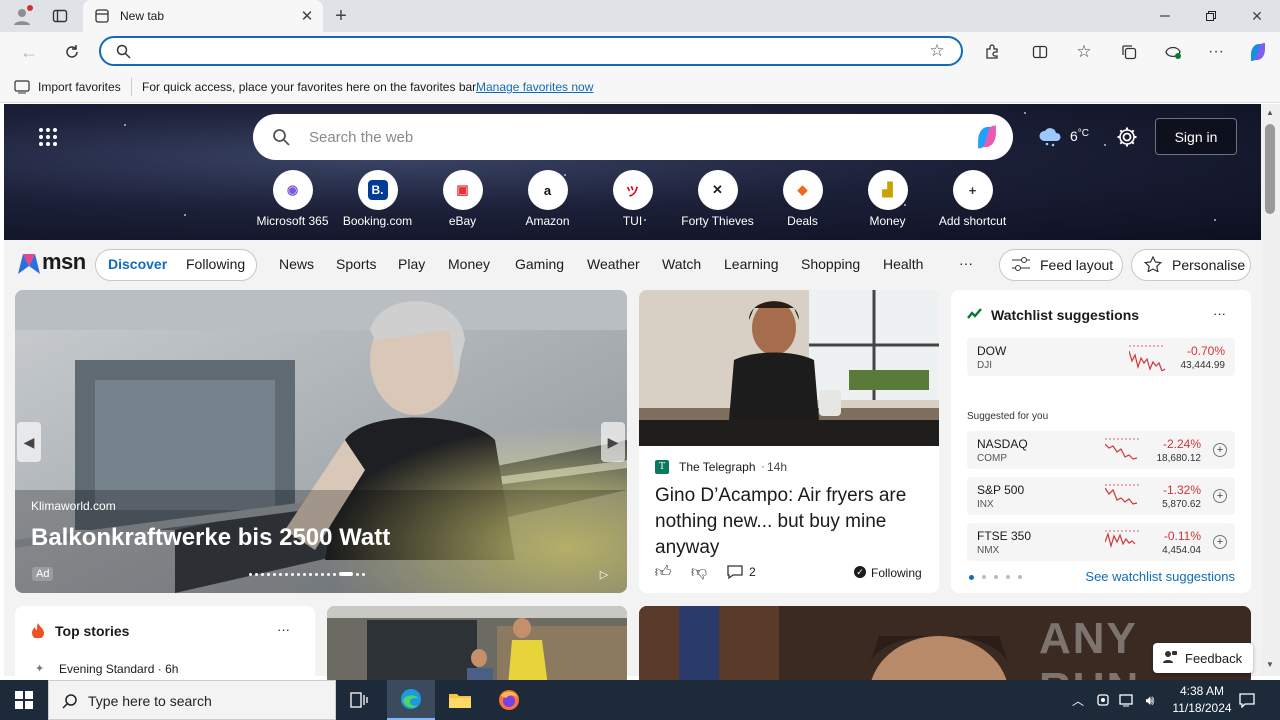  What do you see at coordinates (307, 16) in the screenshot?
I see `close-tab-icon: ✕` at bounding box center [307, 16].